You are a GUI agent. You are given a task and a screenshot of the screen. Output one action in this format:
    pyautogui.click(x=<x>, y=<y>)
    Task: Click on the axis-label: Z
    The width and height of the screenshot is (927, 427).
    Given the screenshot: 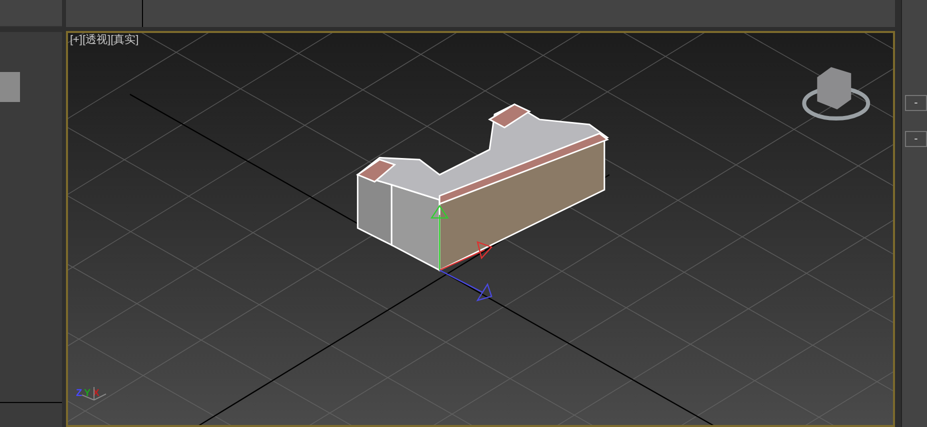 What is the action you would take?
    pyautogui.click(x=79, y=394)
    